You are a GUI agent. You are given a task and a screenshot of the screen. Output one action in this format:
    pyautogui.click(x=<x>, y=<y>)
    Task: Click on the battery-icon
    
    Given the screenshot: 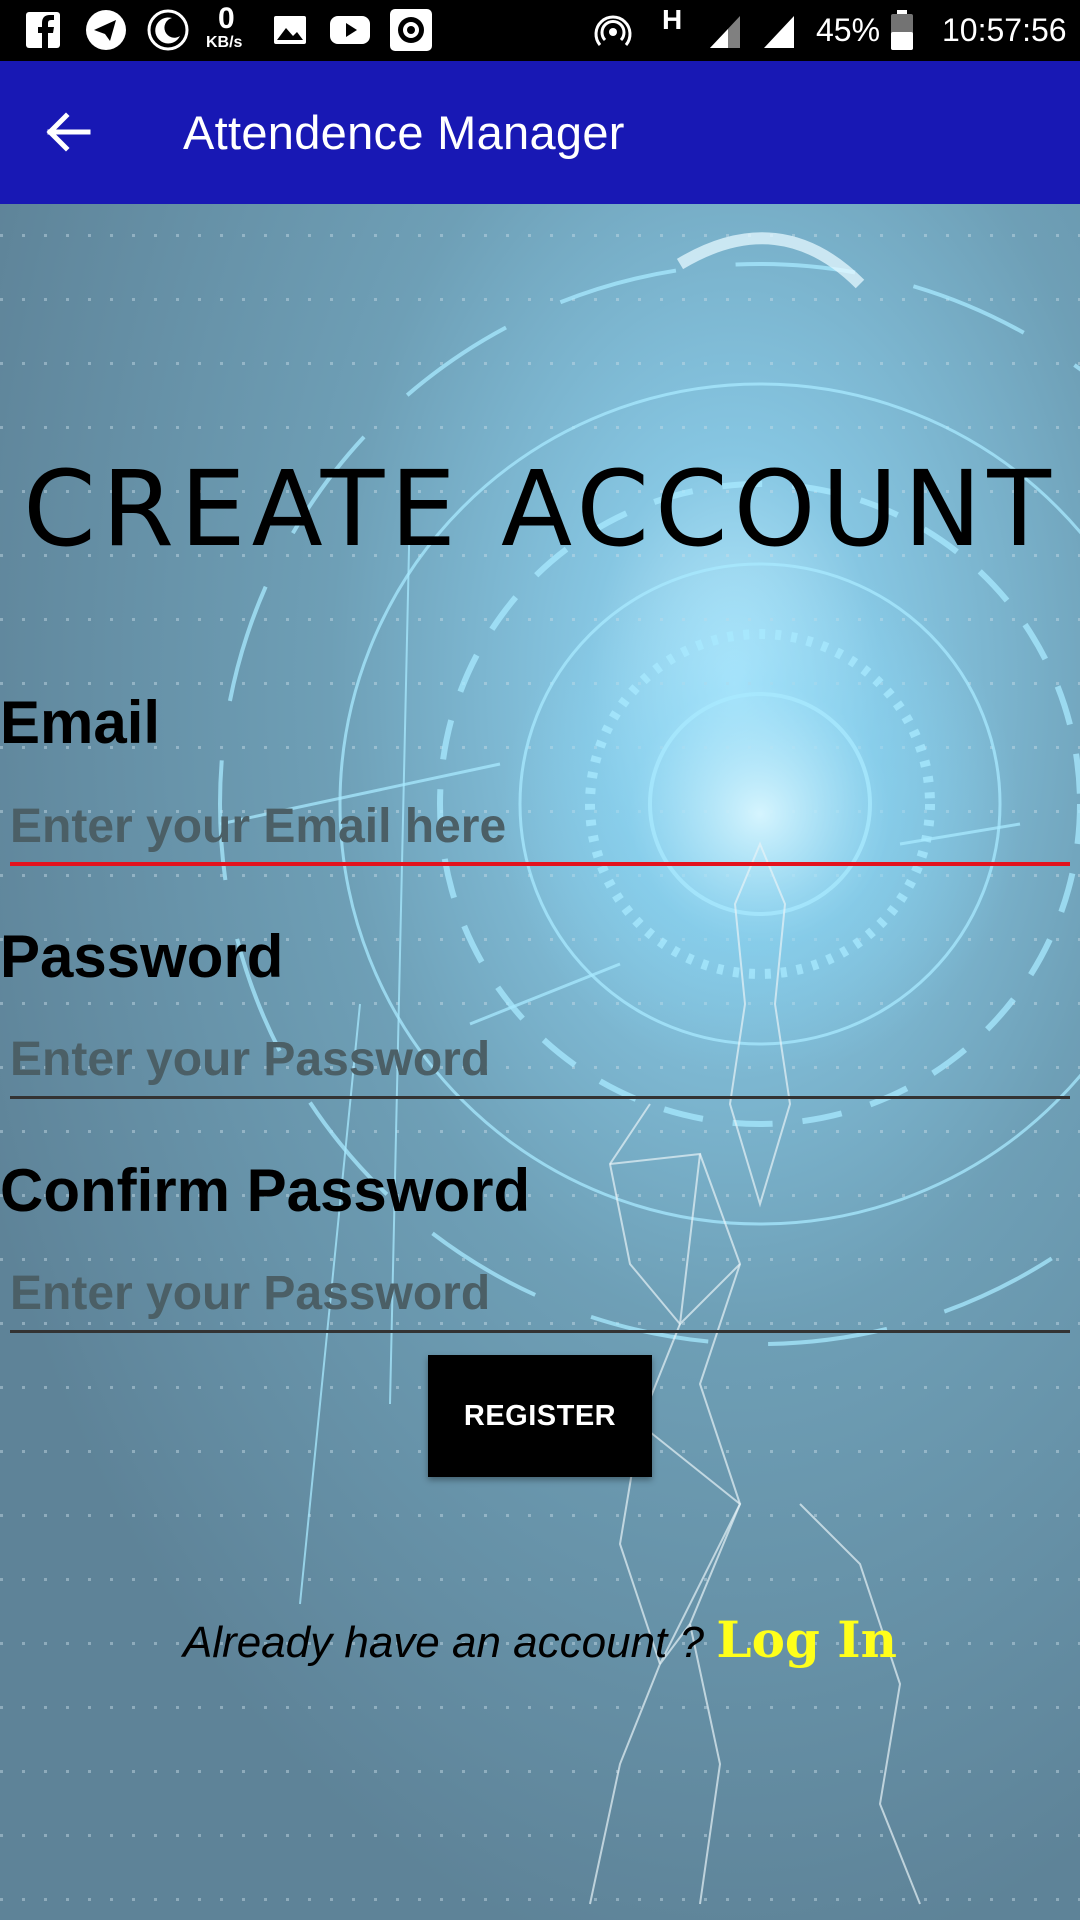 What is the action you would take?
    pyautogui.click(x=902, y=30)
    